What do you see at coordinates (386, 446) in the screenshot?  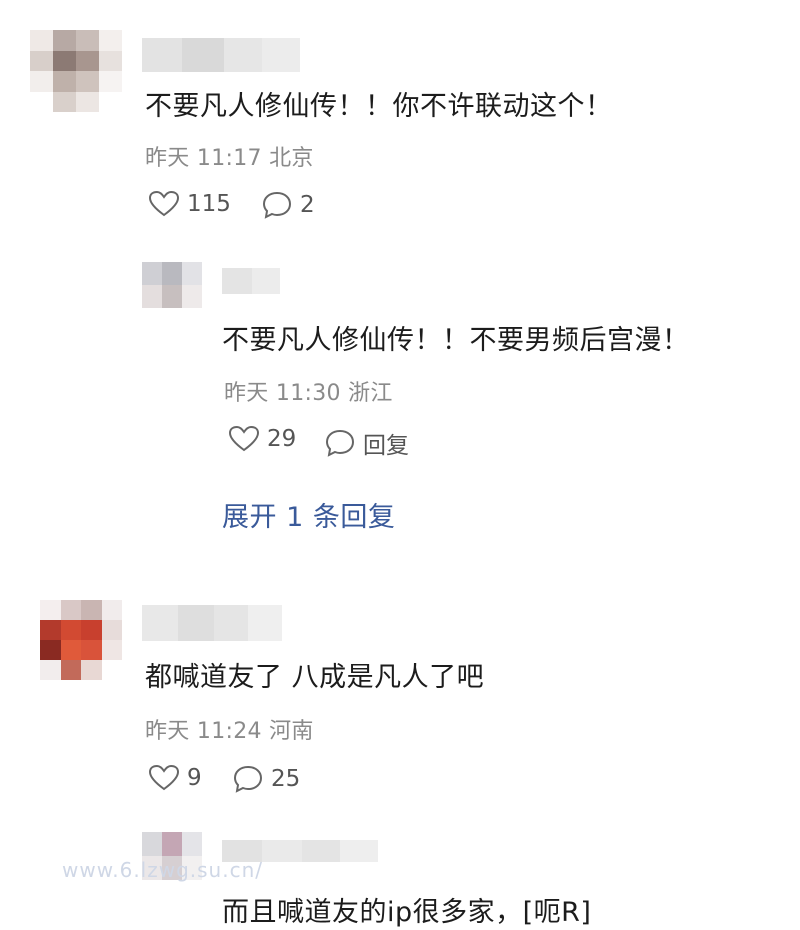 I see `reply-label: 回复` at bounding box center [386, 446].